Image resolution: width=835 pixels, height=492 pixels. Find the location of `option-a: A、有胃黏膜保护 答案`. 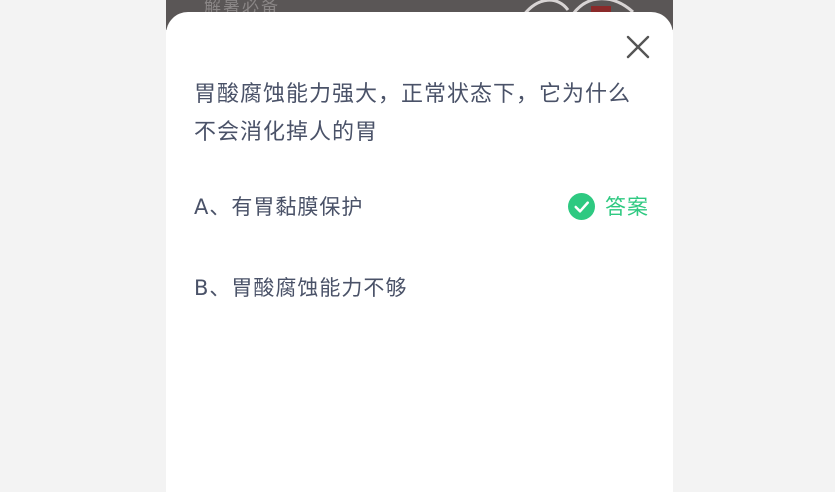

option-a: A、有胃黏膜保护 答案 is located at coordinates (421, 205).